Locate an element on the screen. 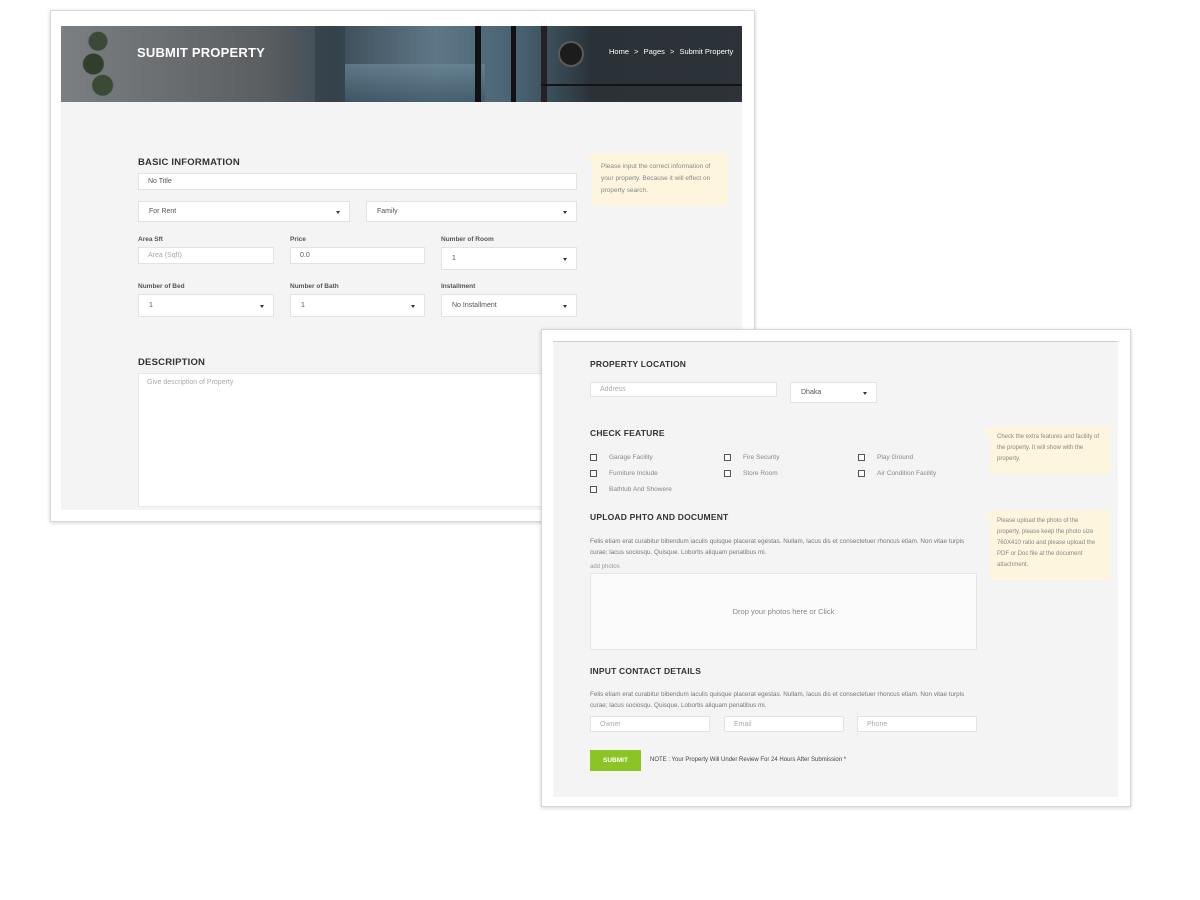 Image resolution: width=1200 pixels, height=900 pixels. bath-label: Number of Bath is located at coordinates (314, 286).